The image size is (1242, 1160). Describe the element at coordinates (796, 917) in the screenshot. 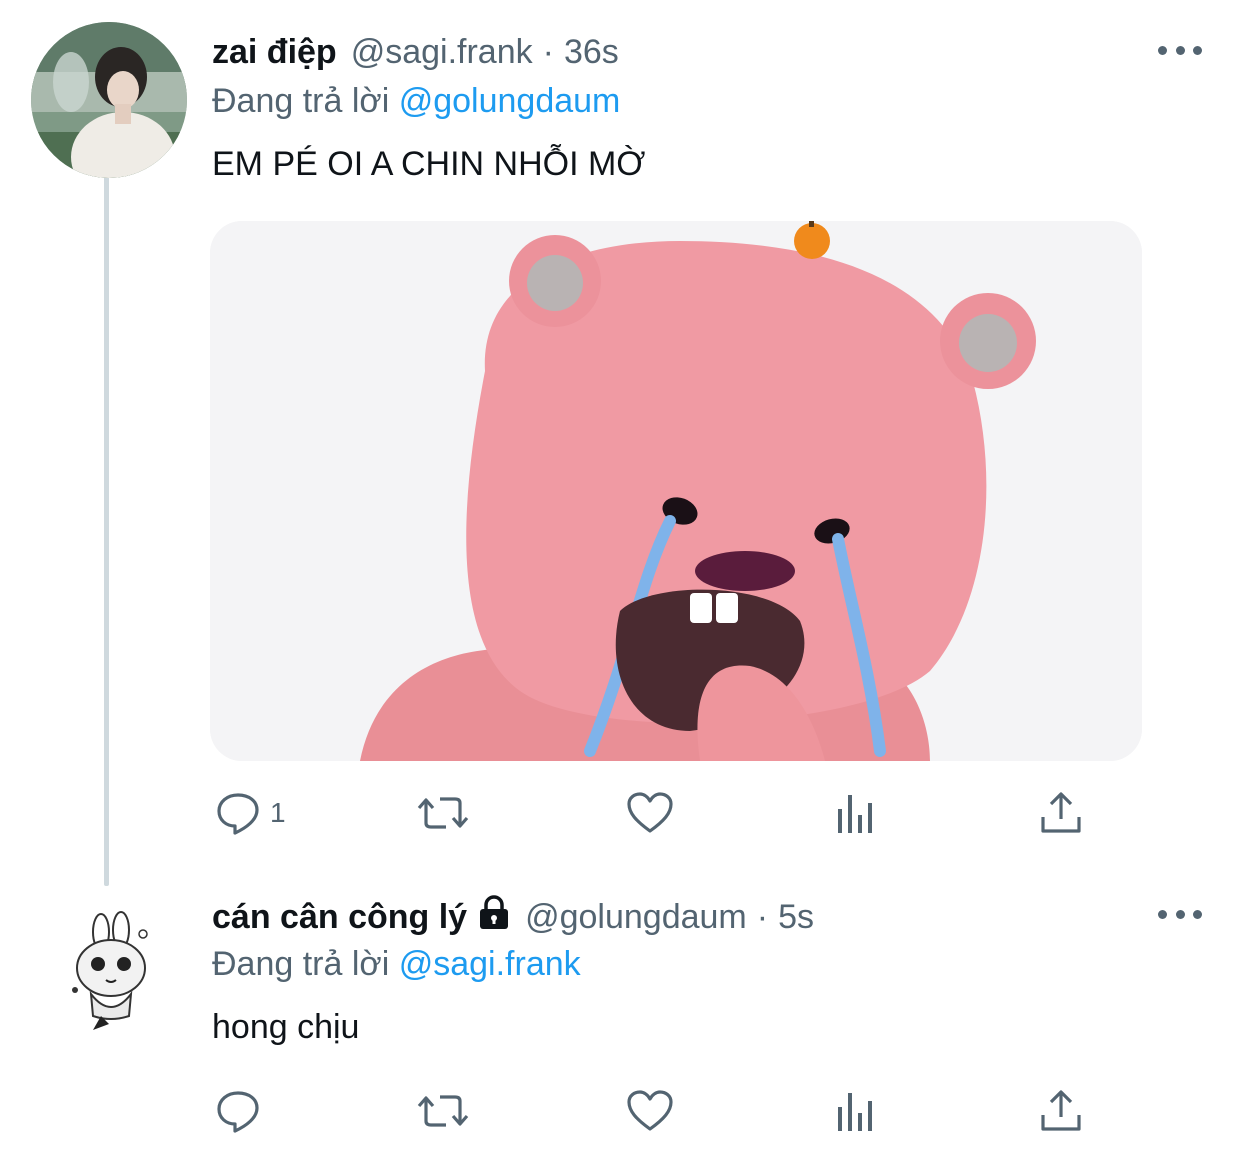

I see `timestamp: 5s` at that location.